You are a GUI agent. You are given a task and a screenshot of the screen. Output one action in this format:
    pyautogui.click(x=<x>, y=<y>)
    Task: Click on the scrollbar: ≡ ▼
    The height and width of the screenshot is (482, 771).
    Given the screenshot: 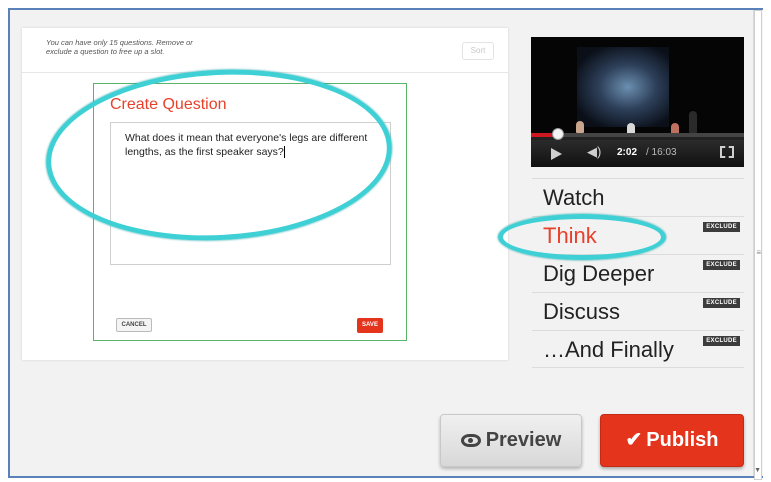 What is the action you would take?
    pyautogui.click(x=758, y=245)
    